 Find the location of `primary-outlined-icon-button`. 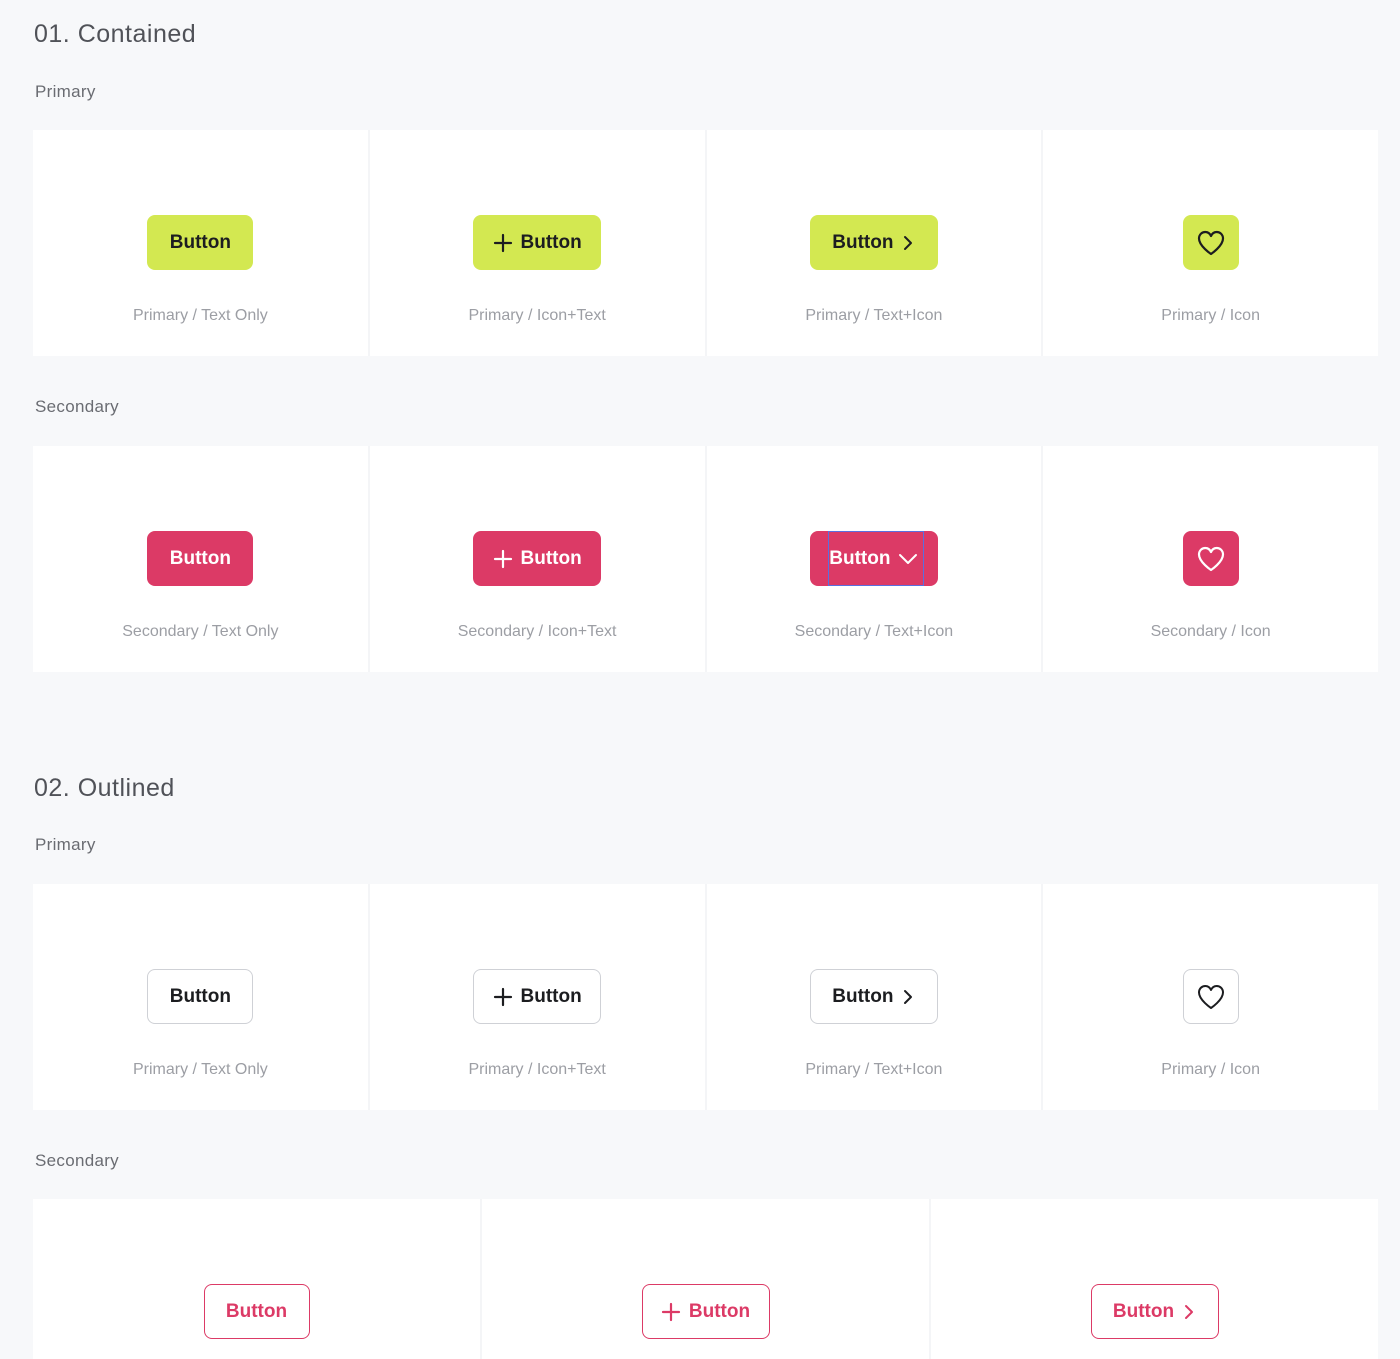

primary-outlined-icon-button is located at coordinates (1210, 996).